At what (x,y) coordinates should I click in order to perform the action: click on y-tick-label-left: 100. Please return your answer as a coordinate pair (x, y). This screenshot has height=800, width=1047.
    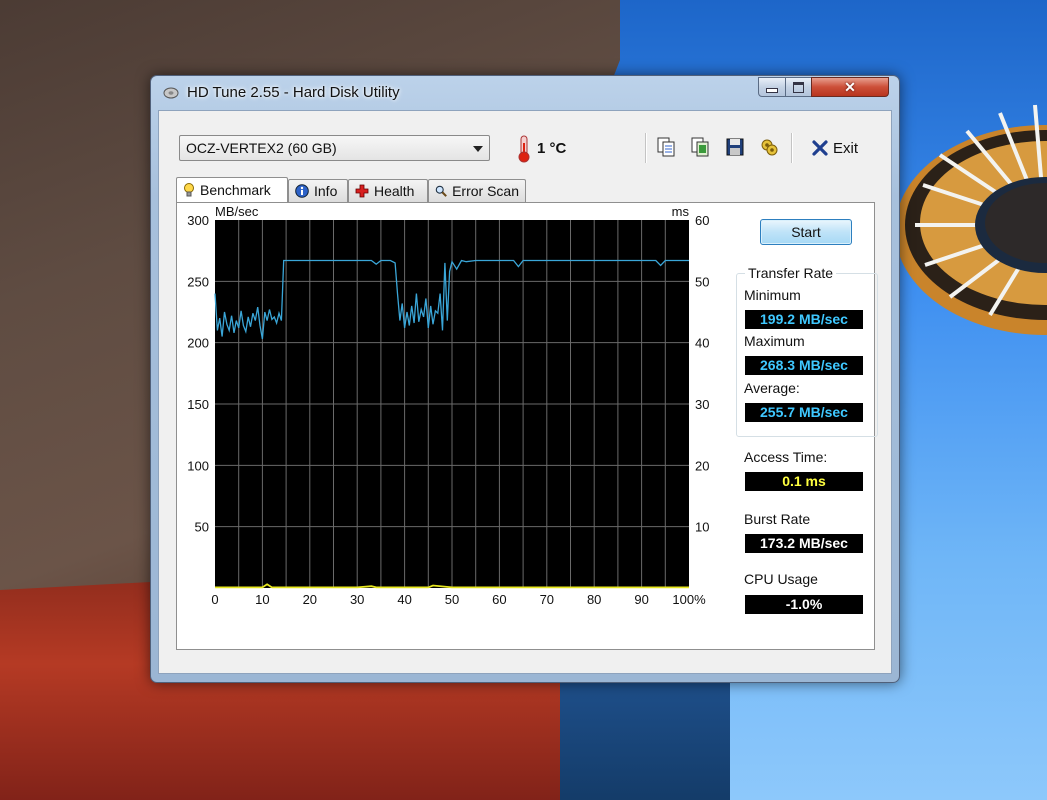
    Looking at the image, I should click on (198, 465).